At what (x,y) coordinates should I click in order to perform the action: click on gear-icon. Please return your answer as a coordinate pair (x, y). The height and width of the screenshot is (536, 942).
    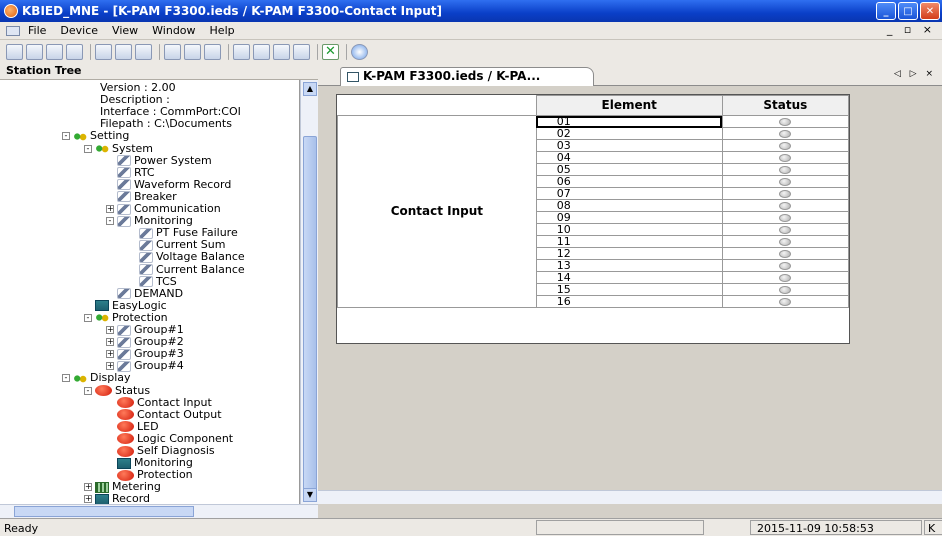
    Looking at the image, I should click on (80, 136).